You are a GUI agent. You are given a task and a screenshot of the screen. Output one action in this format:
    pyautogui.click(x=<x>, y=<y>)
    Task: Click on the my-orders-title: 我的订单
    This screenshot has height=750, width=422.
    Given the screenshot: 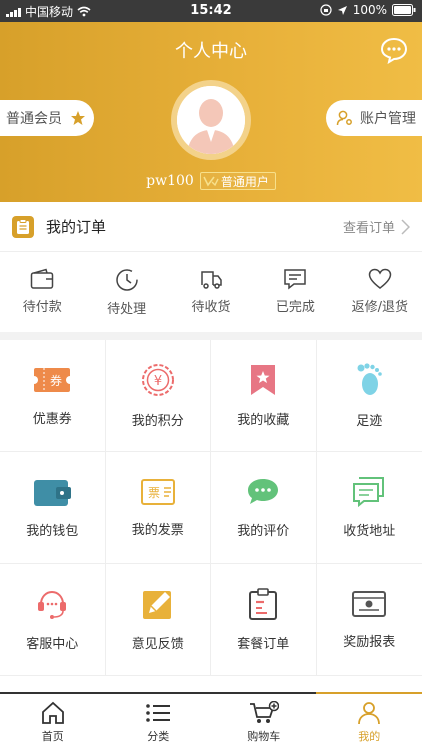 What is the action you would take?
    pyautogui.click(x=76, y=227)
    